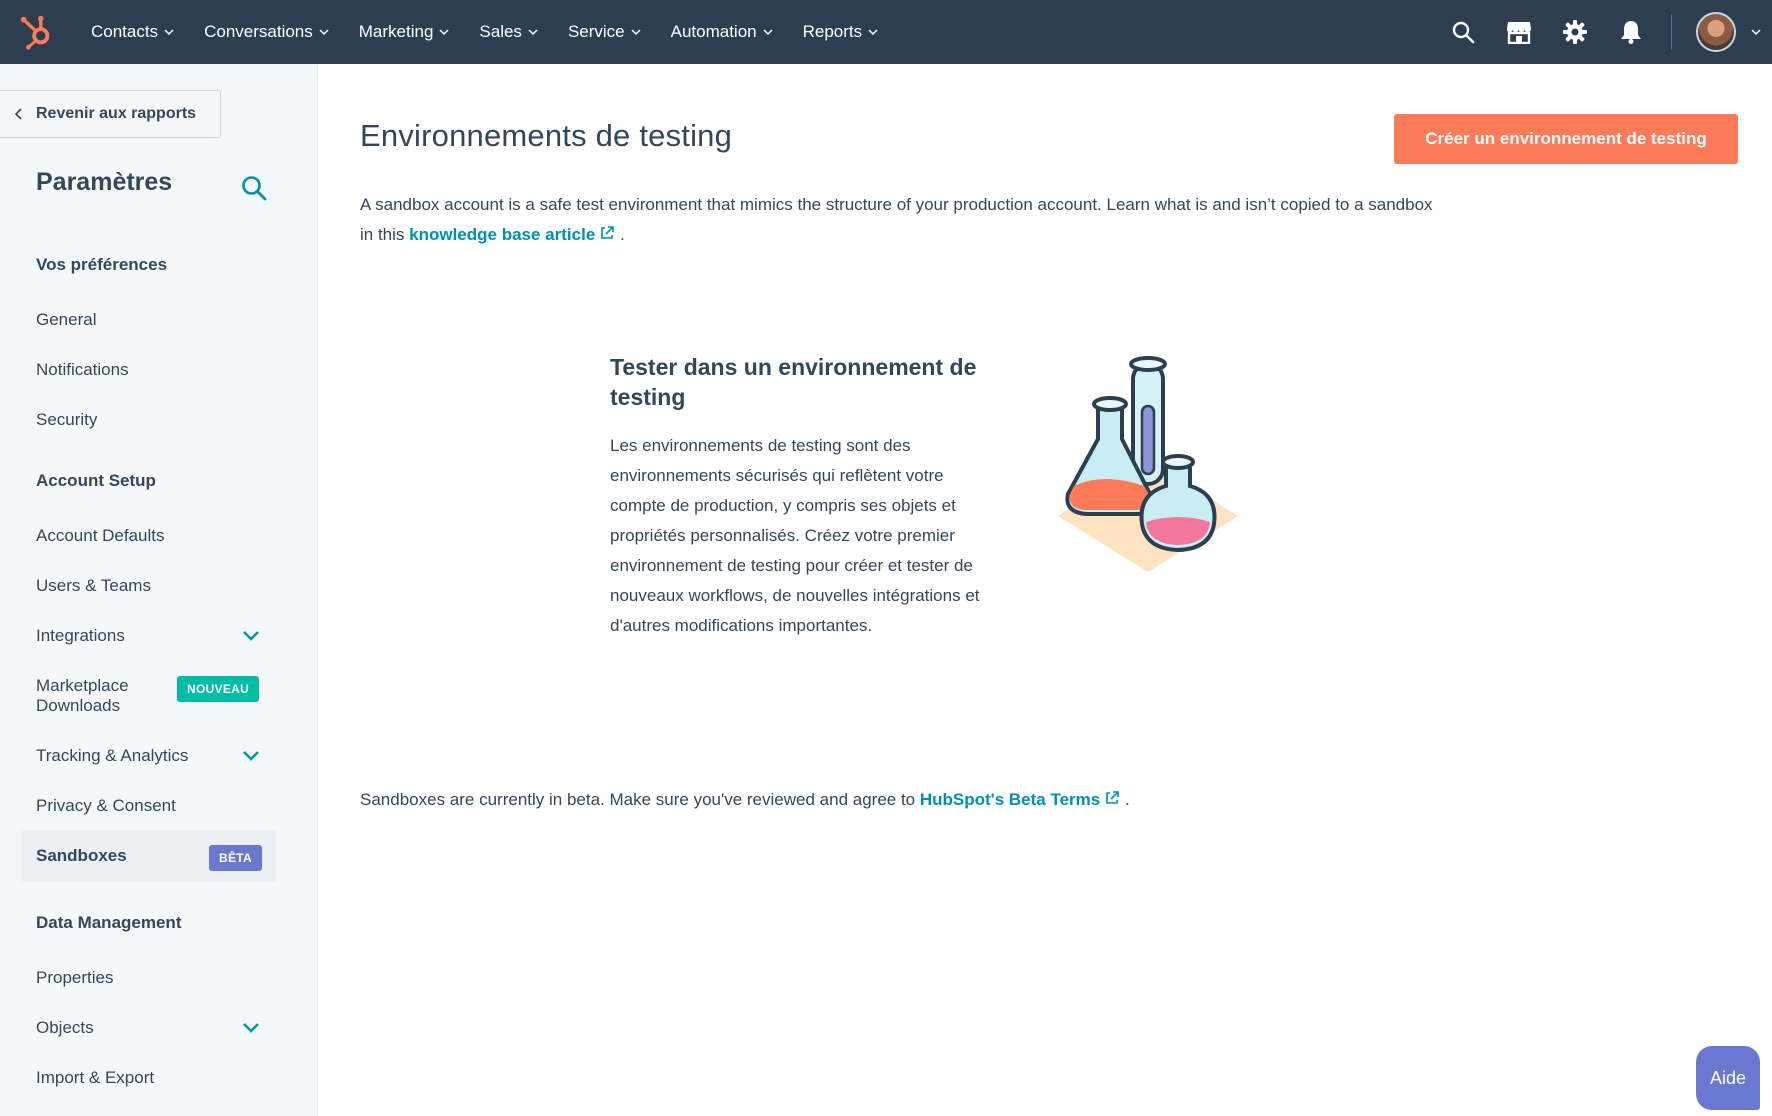 The image size is (1772, 1116). Describe the element at coordinates (100, 536) in the screenshot. I see `sidebar-item-account-defaults: Account Defaults` at that location.